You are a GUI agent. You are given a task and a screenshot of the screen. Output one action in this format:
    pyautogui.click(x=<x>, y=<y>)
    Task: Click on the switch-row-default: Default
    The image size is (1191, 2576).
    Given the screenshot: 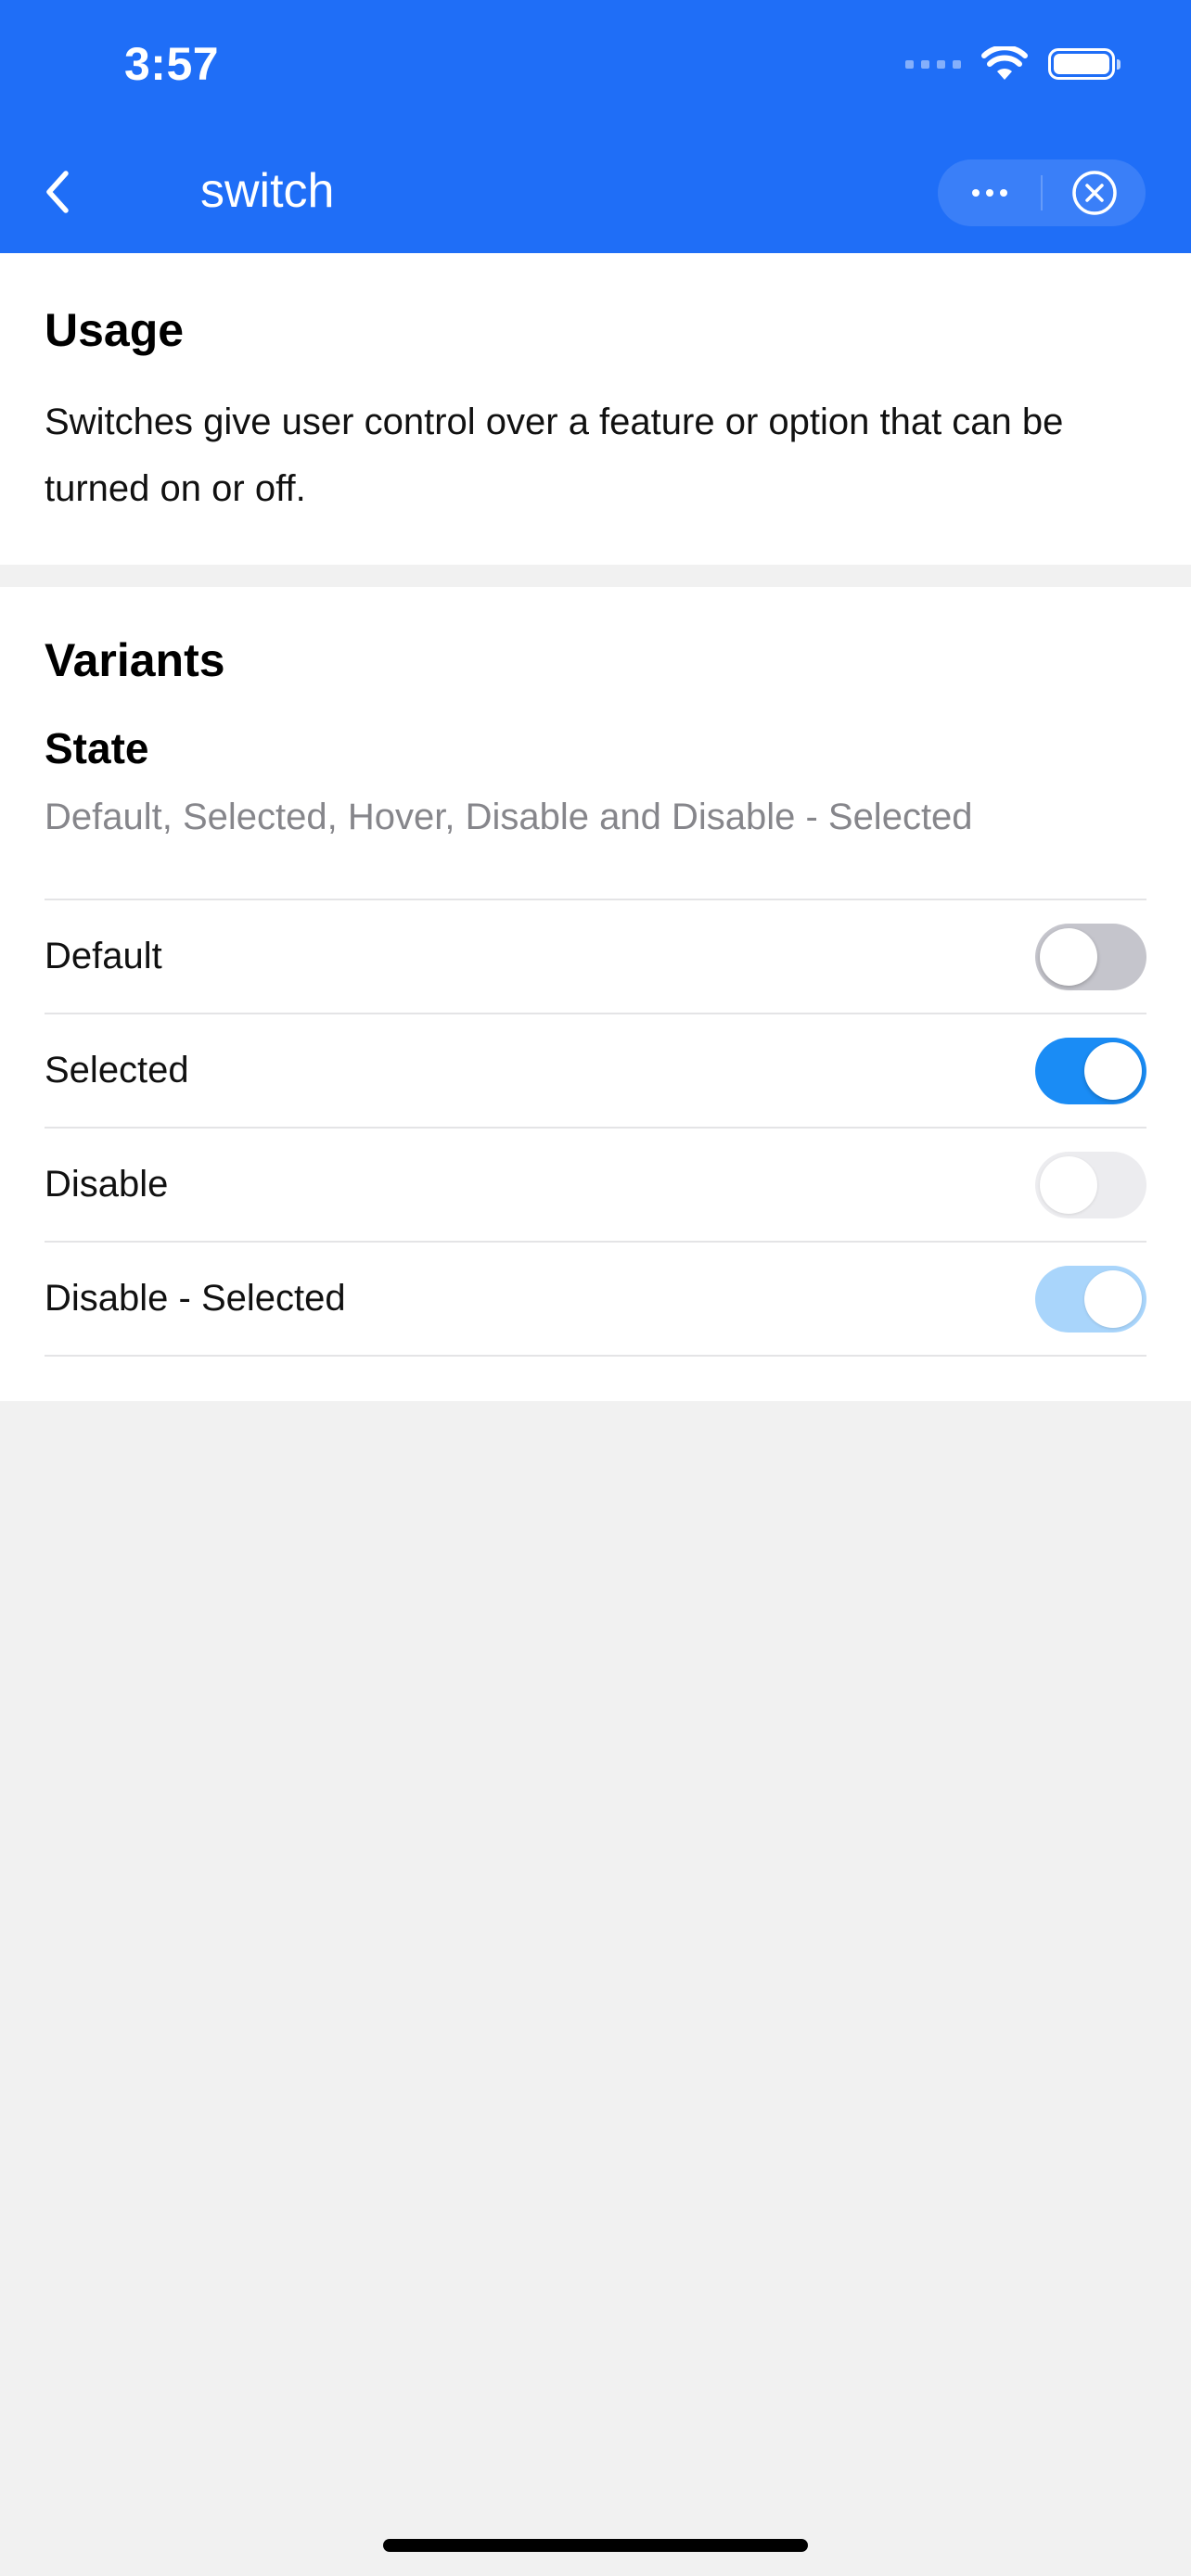 What is the action you would take?
    pyautogui.click(x=595, y=957)
    